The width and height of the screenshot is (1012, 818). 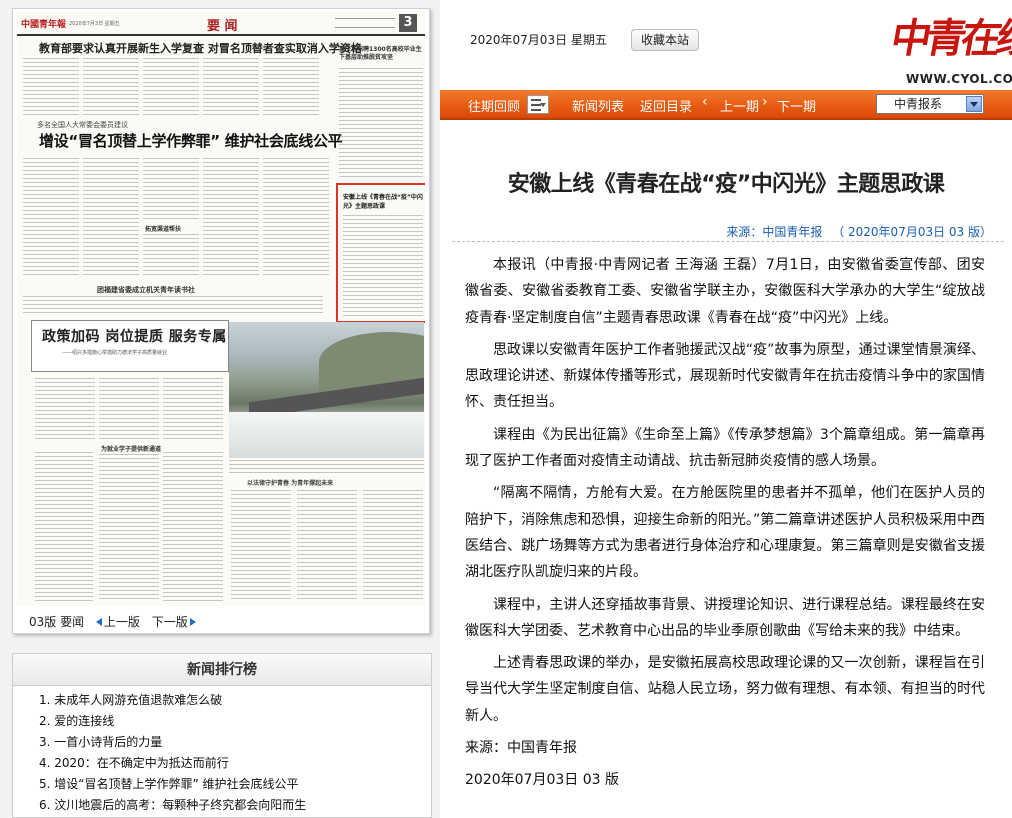 I want to click on nav-past-review: 往期回顾, so click(x=494, y=105).